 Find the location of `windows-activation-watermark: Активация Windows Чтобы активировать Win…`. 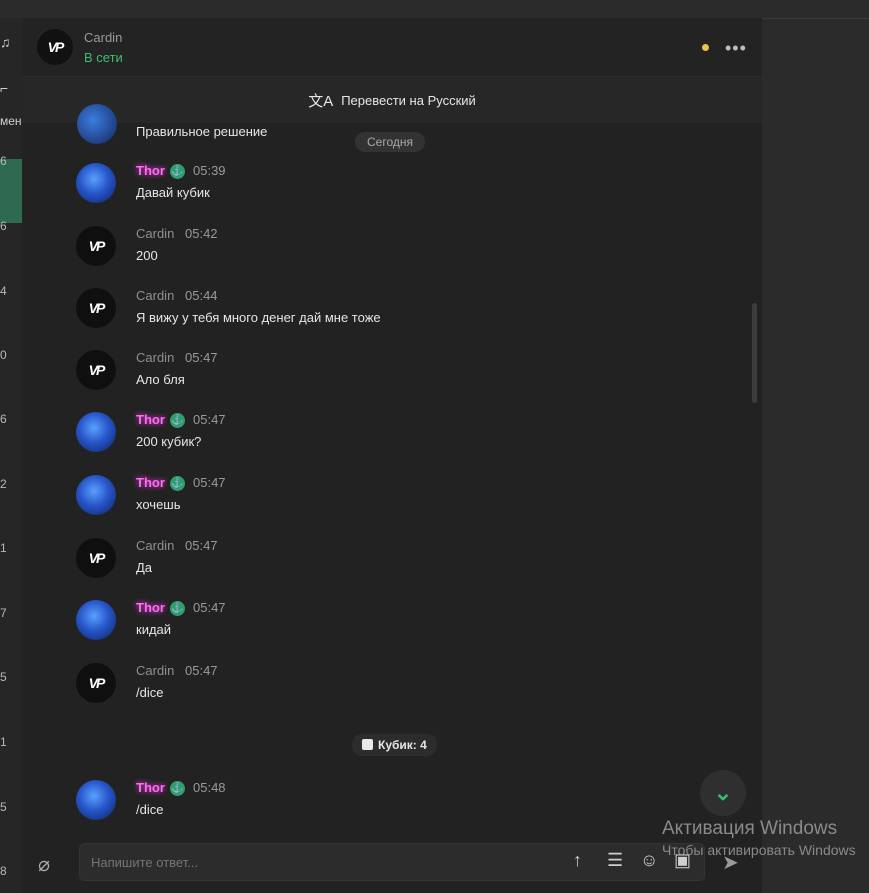

windows-activation-watermark: Активация Windows Чтобы активировать Win… is located at coordinates (759, 838).